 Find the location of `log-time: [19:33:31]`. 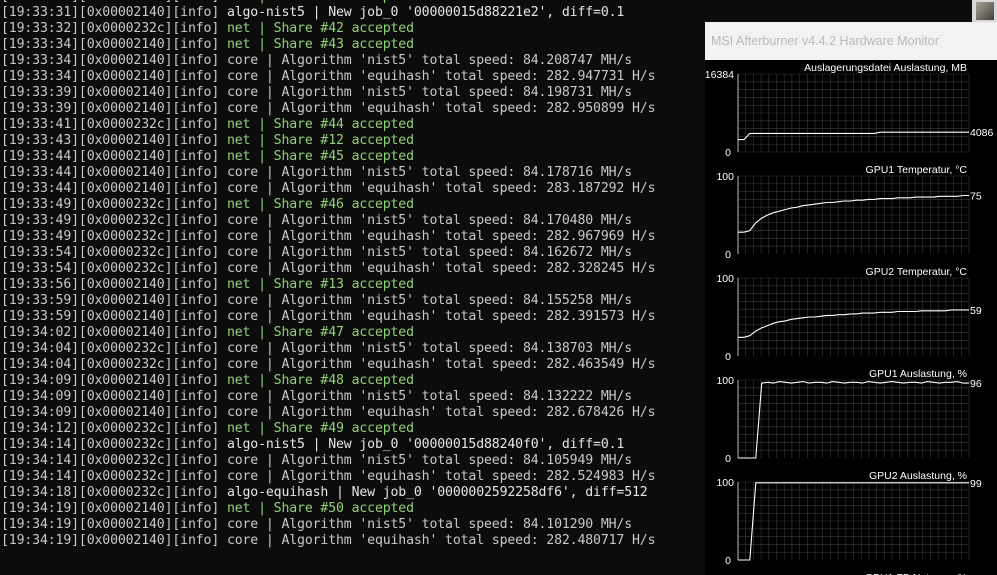

log-time: [19:33:31] is located at coordinates (40, 12).